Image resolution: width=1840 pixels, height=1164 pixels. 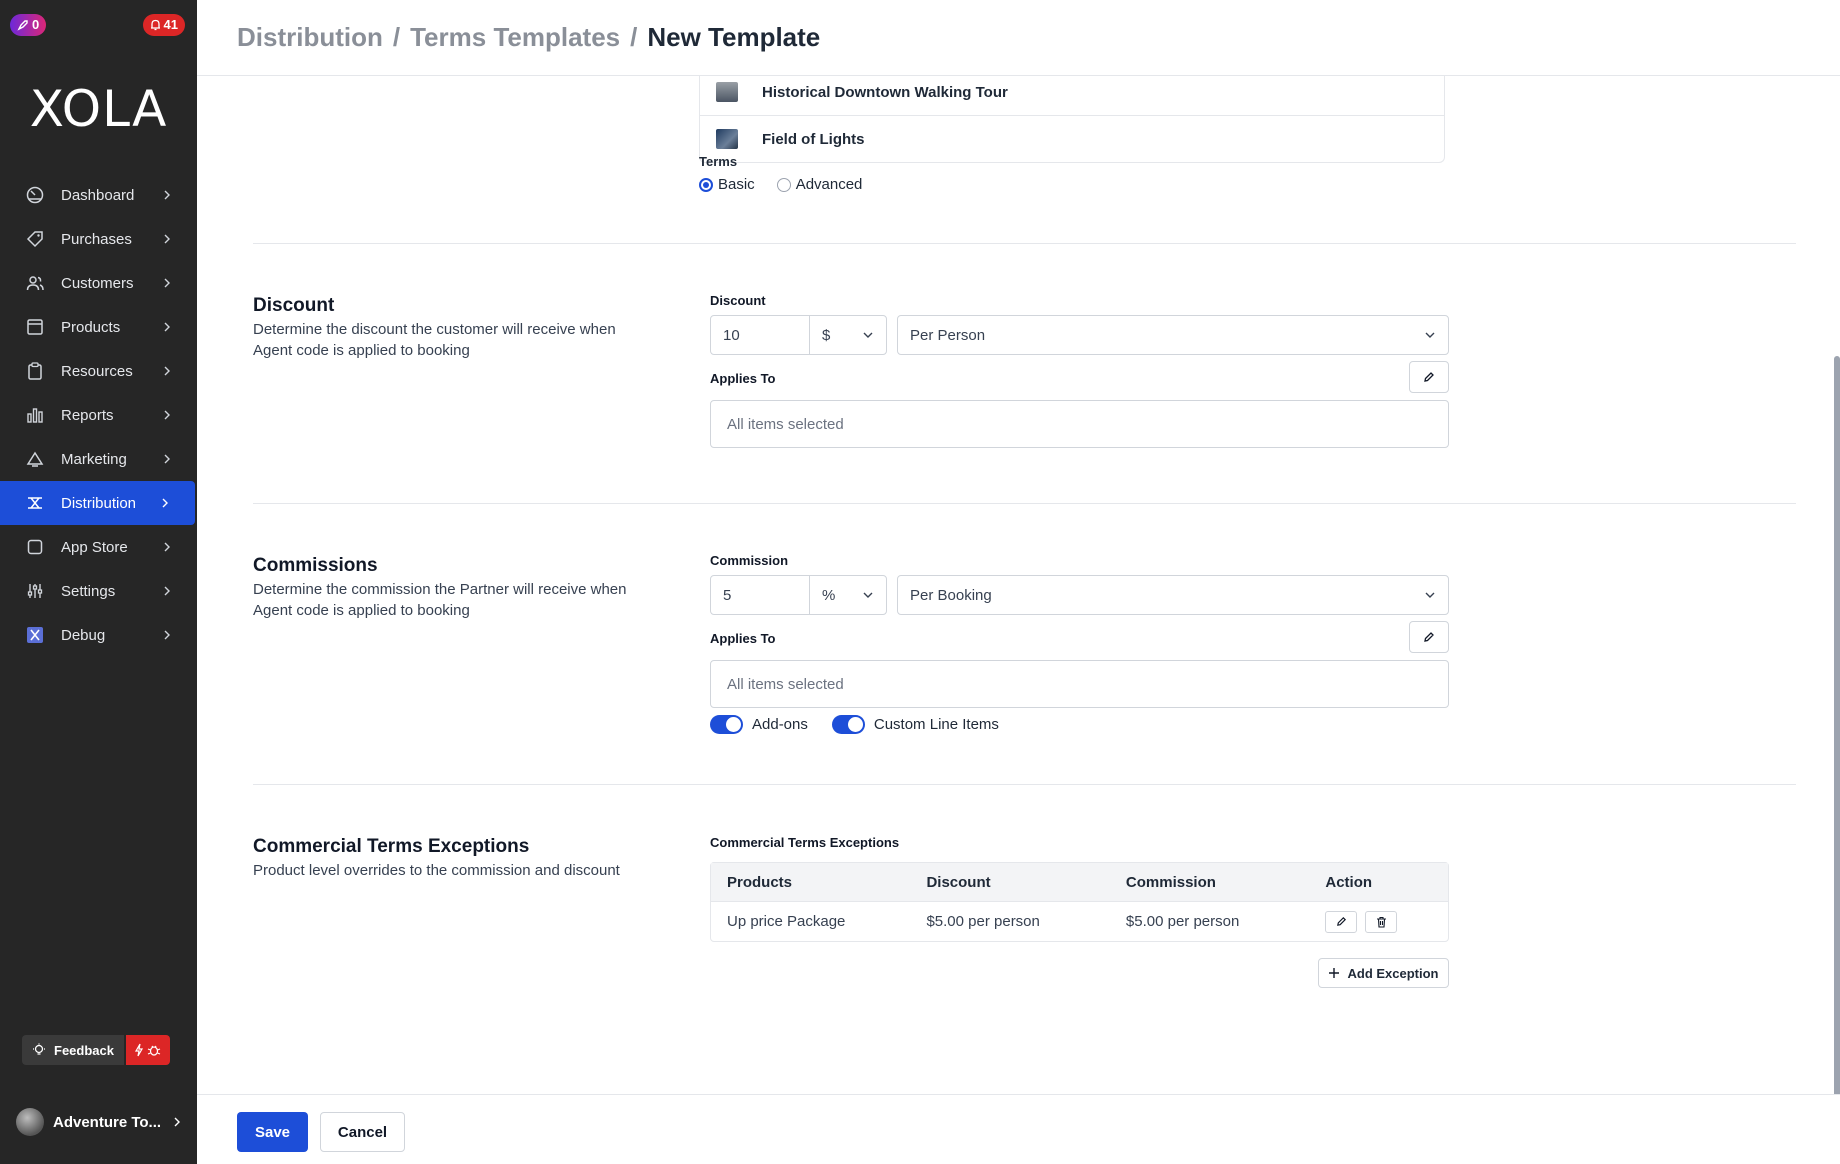 I want to click on terms-basic-radio: Basic, so click(x=727, y=184).